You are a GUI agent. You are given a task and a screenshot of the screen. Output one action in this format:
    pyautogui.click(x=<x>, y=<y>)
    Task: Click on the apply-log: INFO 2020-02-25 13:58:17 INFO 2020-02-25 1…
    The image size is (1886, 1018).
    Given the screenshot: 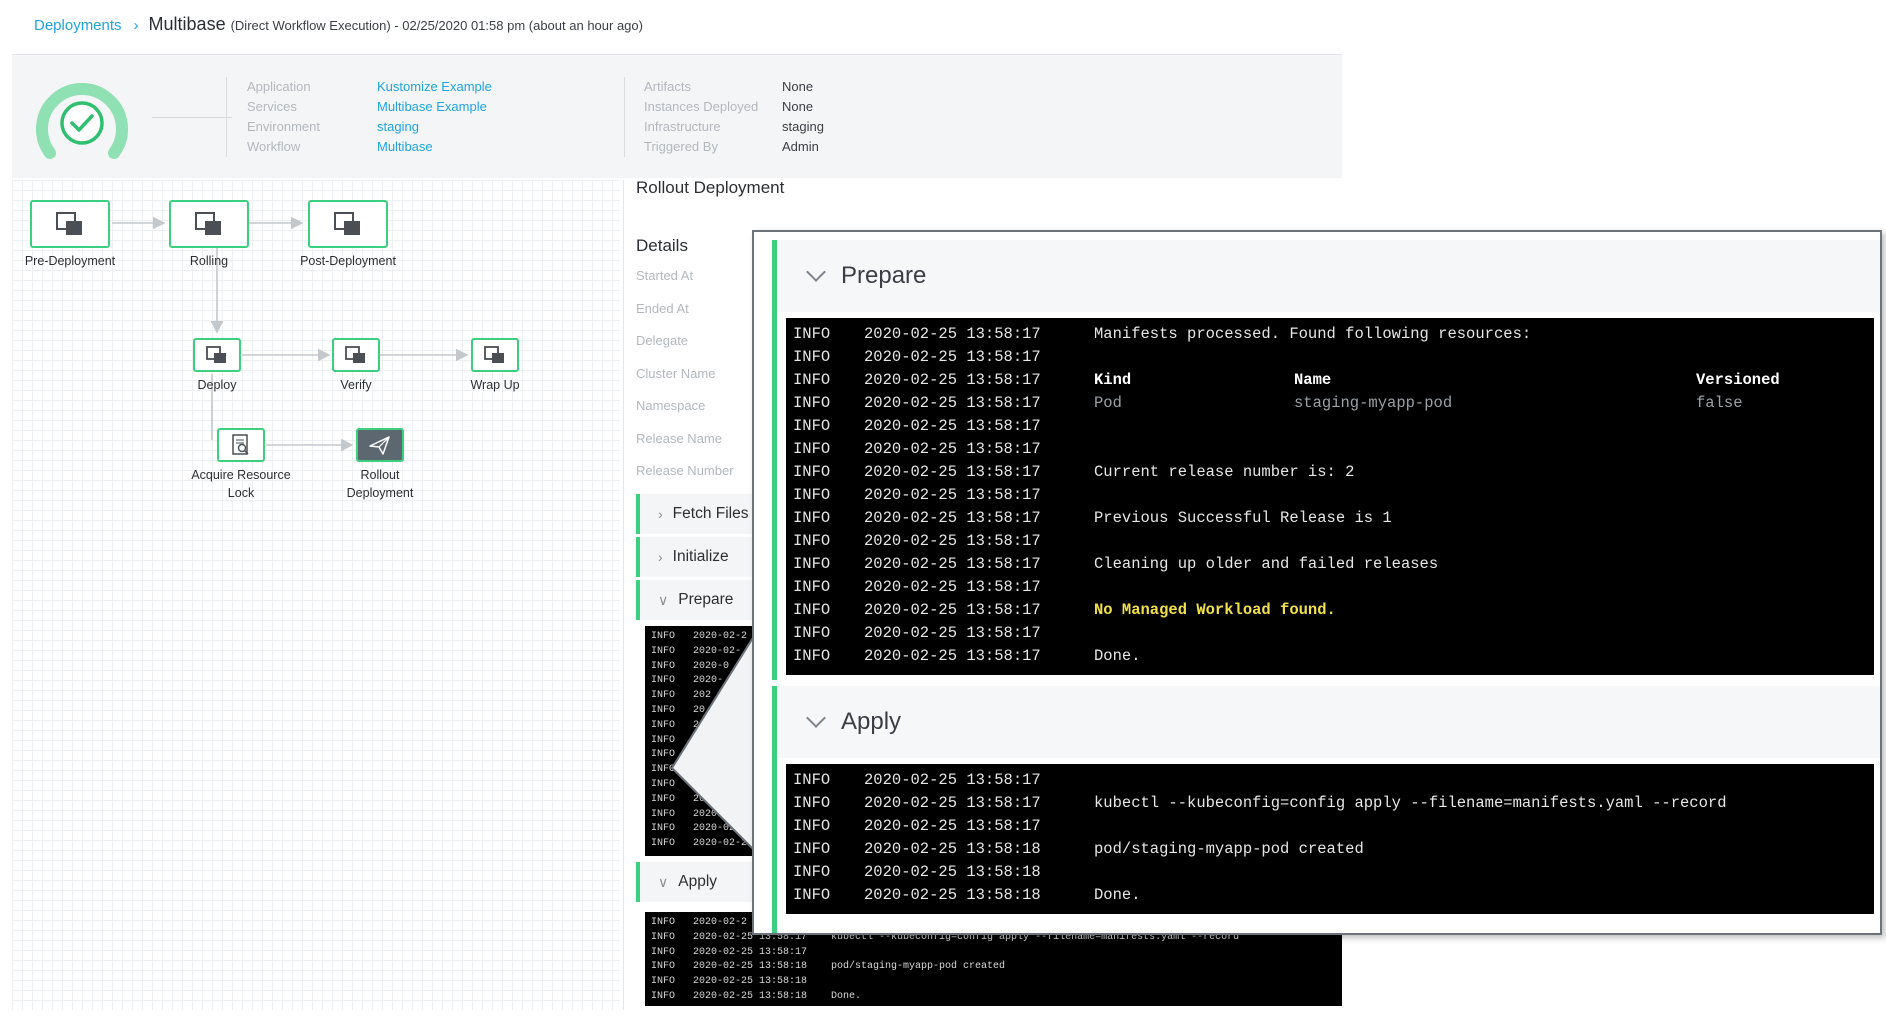 What is the action you would take?
    pyautogui.click(x=1330, y=839)
    